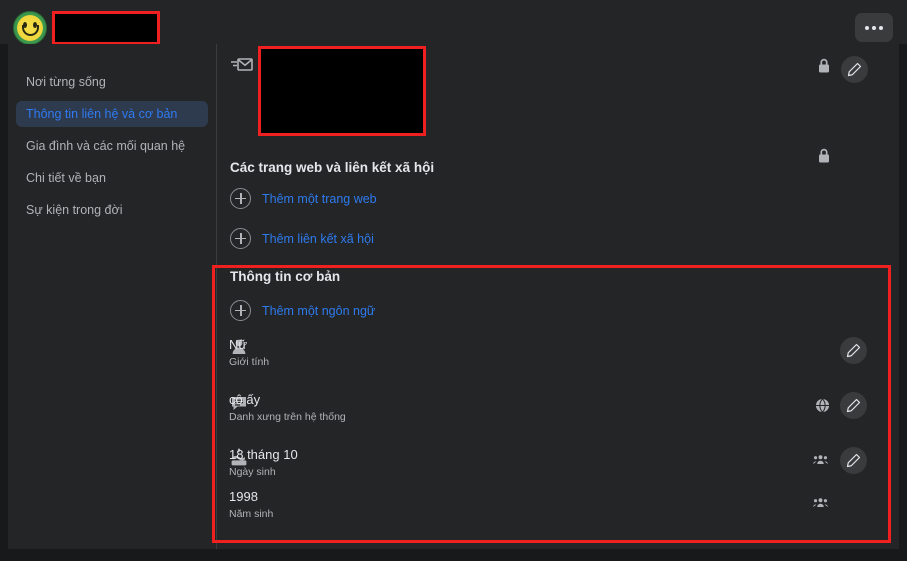  I want to click on globe-icon, so click(822, 405).